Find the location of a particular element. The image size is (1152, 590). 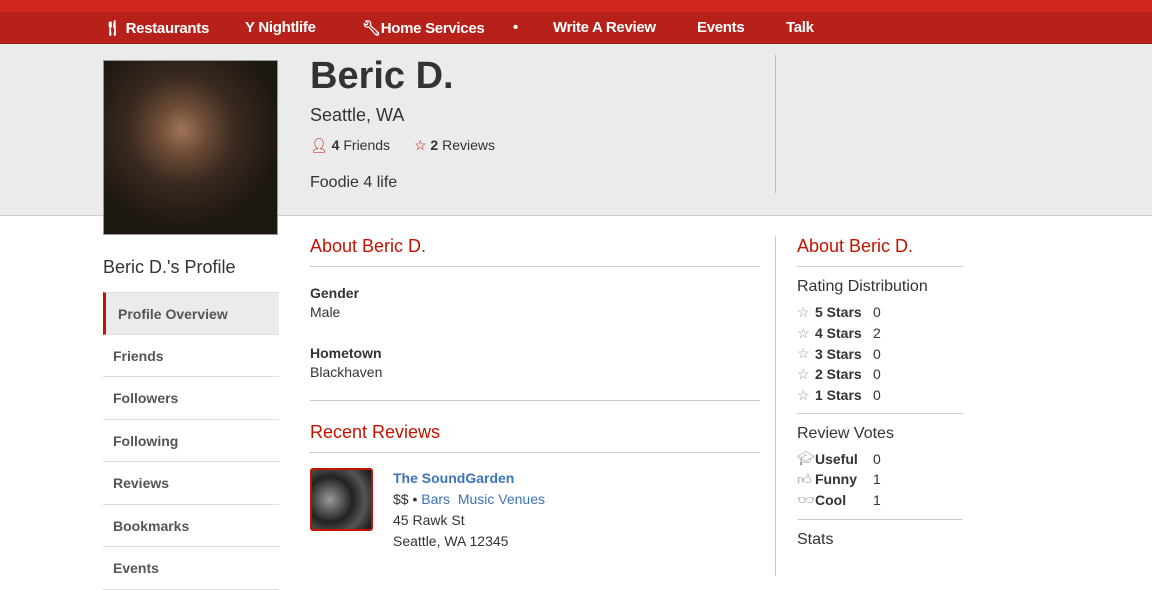

rating-row: ☆ 3 Stars 0 is located at coordinates (880, 353).